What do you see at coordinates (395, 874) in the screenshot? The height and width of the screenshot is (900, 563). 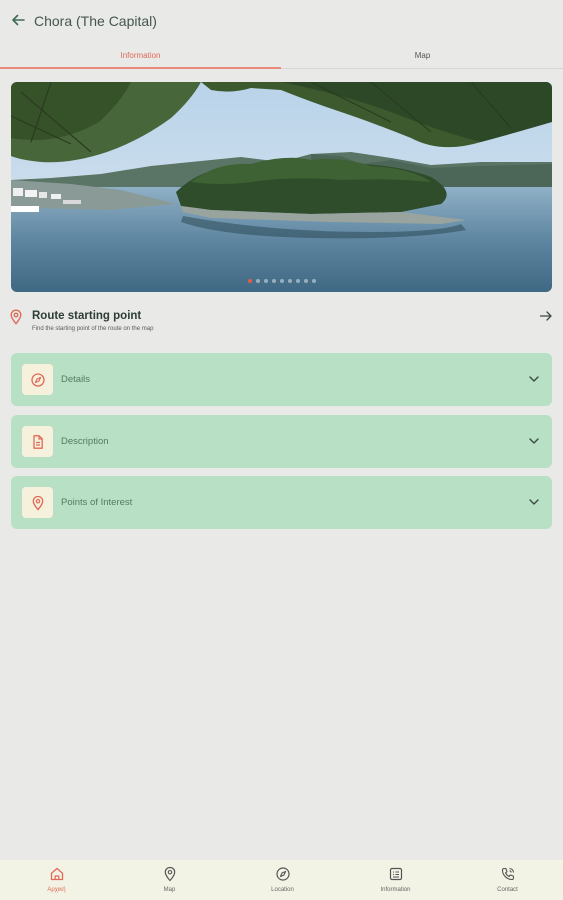 I see `info-list-icon` at bounding box center [395, 874].